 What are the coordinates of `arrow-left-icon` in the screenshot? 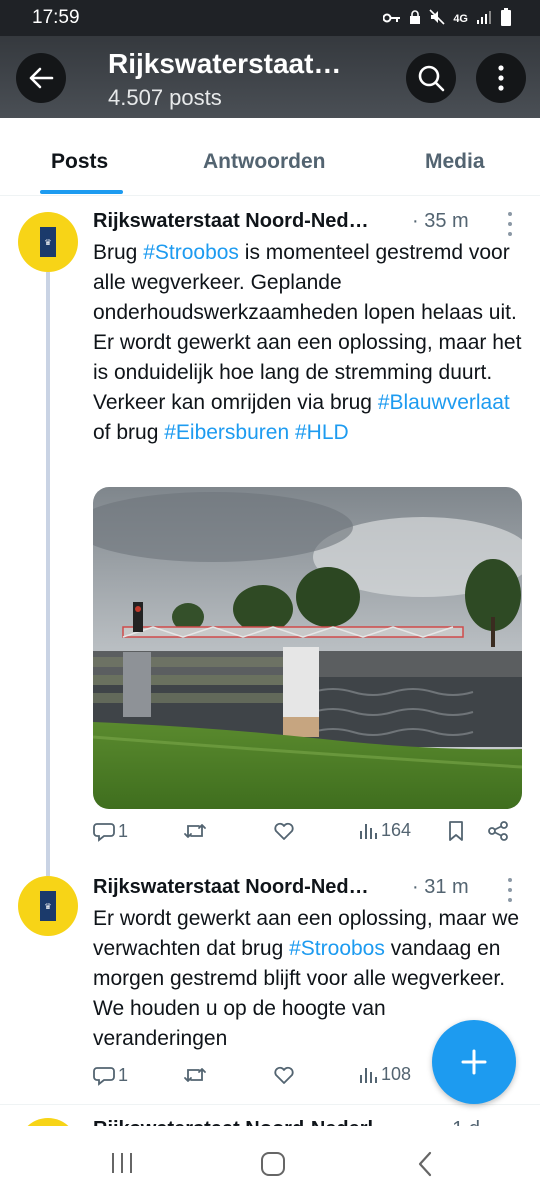 It's located at (41, 78).